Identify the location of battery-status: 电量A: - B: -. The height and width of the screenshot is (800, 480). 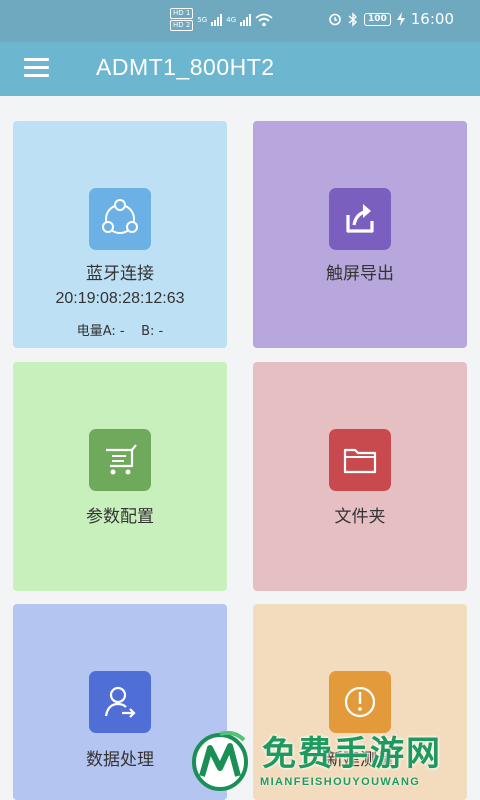
(120, 331).